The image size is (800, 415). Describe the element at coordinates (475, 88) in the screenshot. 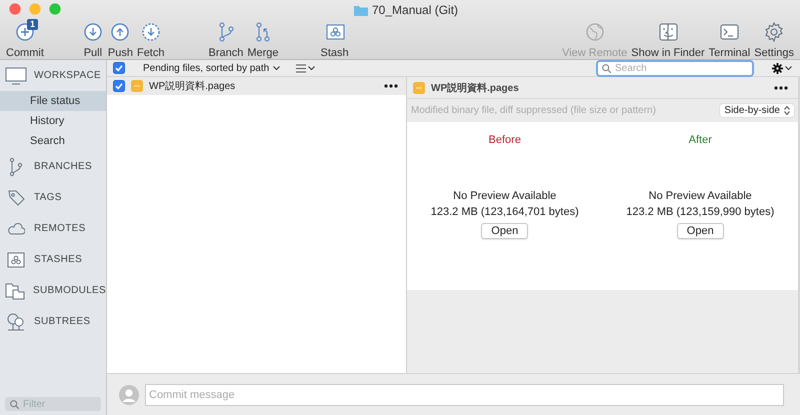

I see `diff-file-name: WP説明資料.pages` at that location.